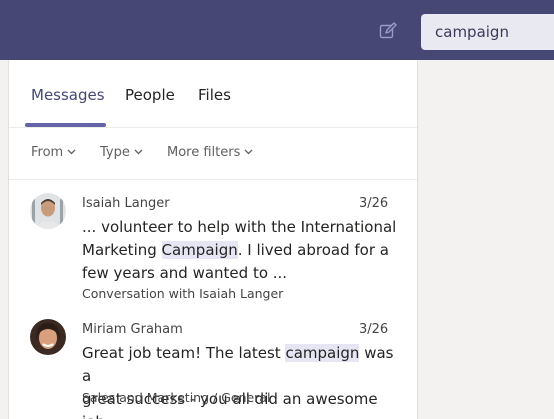 The height and width of the screenshot is (419, 554). I want to click on tab-people: People, so click(150, 95).